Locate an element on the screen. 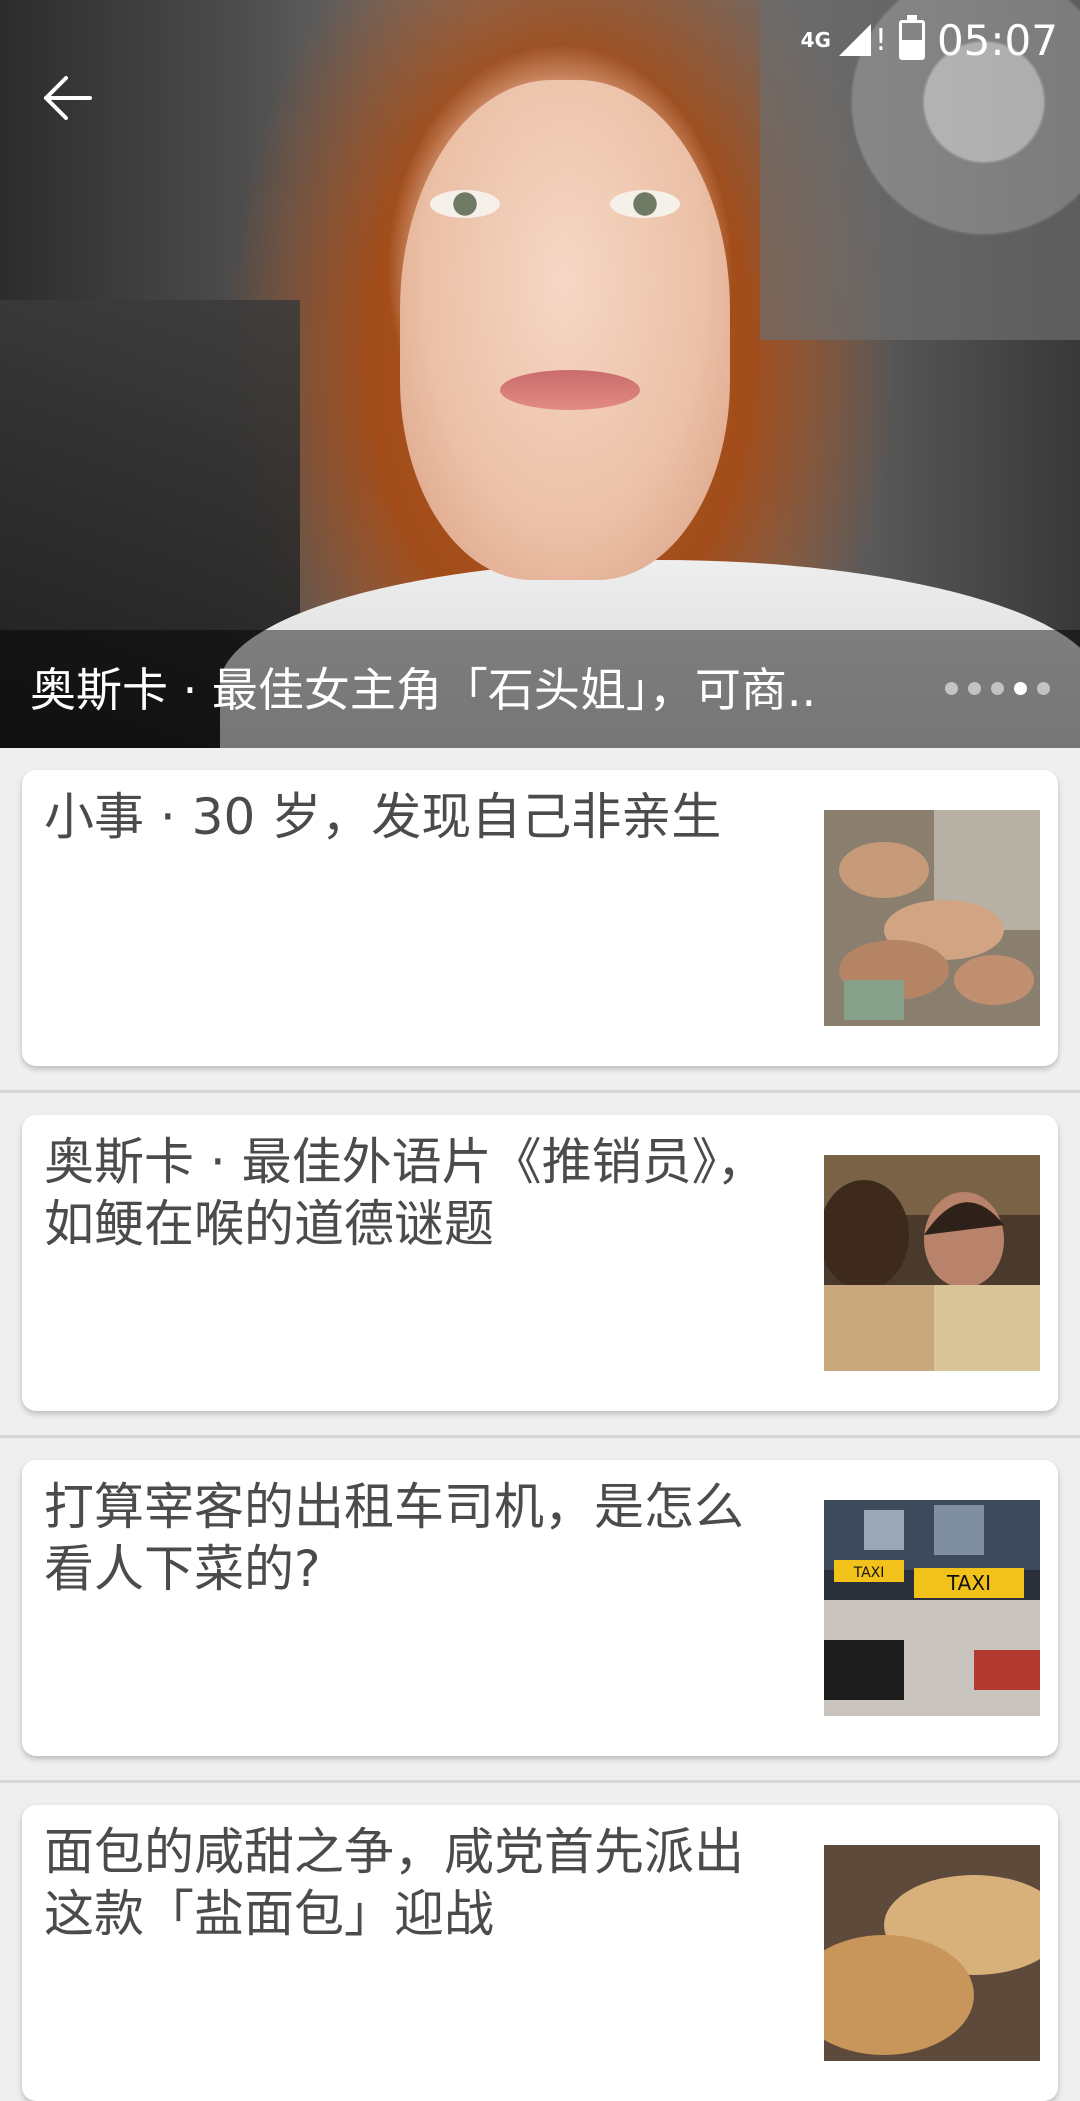 The width and height of the screenshot is (1080, 2101). network-type: 4G is located at coordinates (815, 40).